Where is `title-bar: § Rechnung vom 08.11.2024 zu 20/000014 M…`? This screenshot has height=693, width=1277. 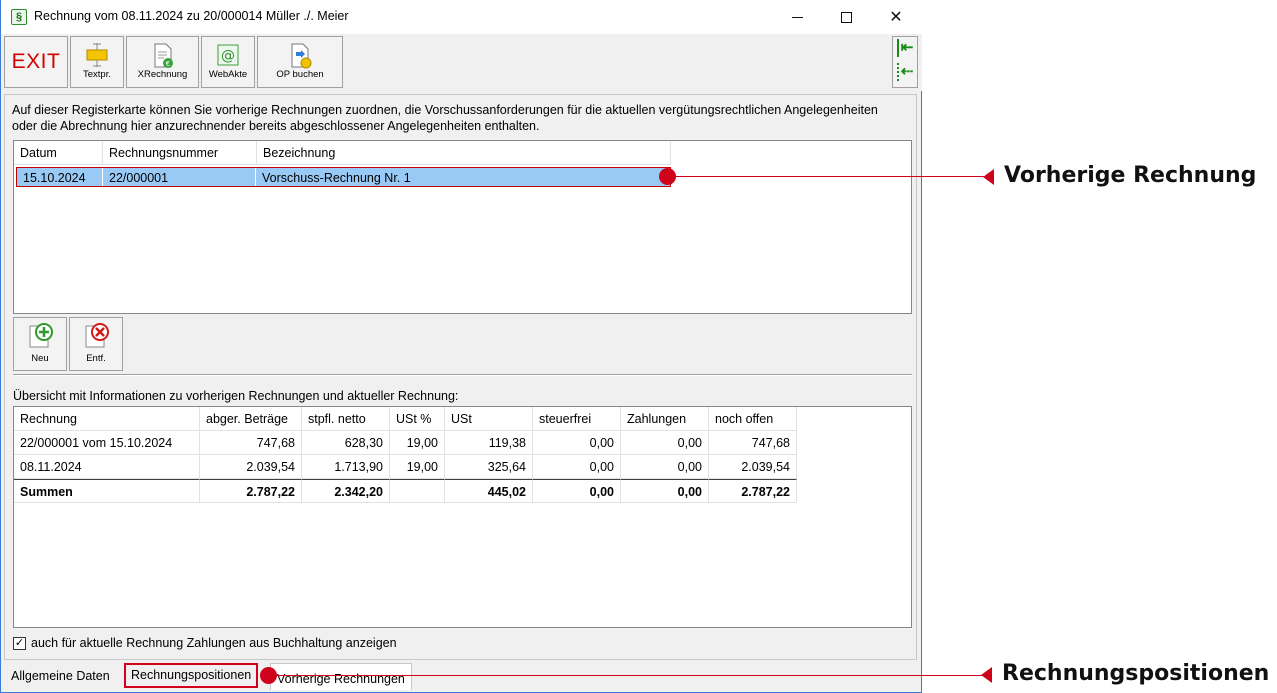 title-bar: § Rechnung vom 08.11.2024 zu 20/000014 M… is located at coordinates (461, 17).